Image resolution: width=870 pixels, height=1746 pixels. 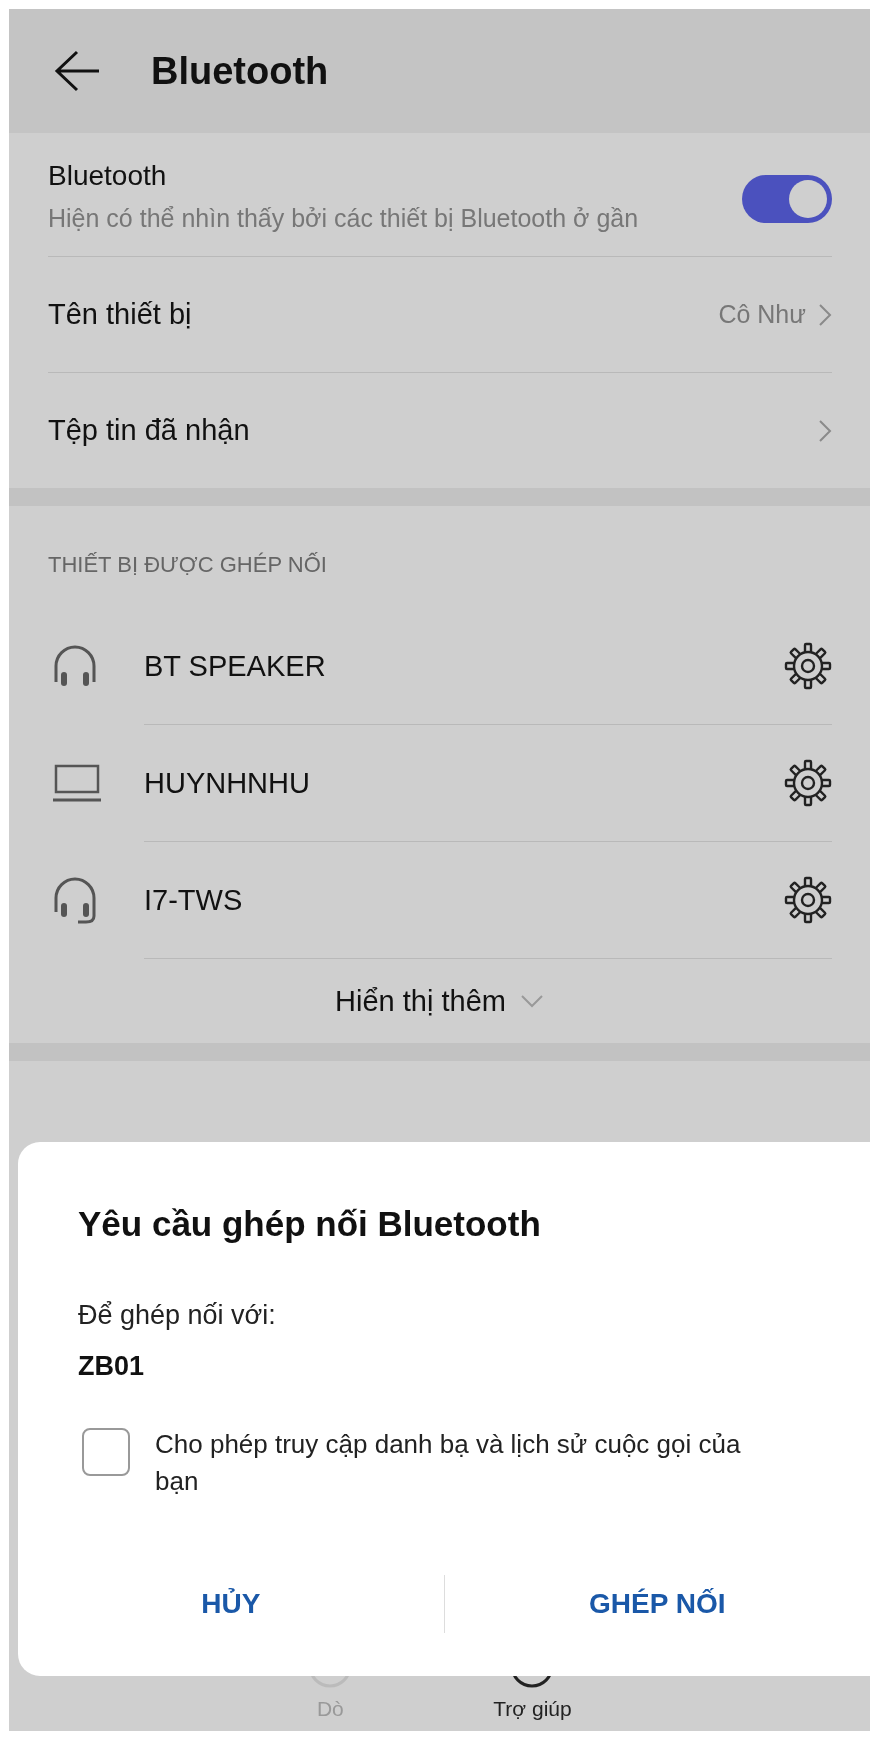 What do you see at coordinates (231, 1604) in the screenshot?
I see `dialog-button: HỦY` at bounding box center [231, 1604].